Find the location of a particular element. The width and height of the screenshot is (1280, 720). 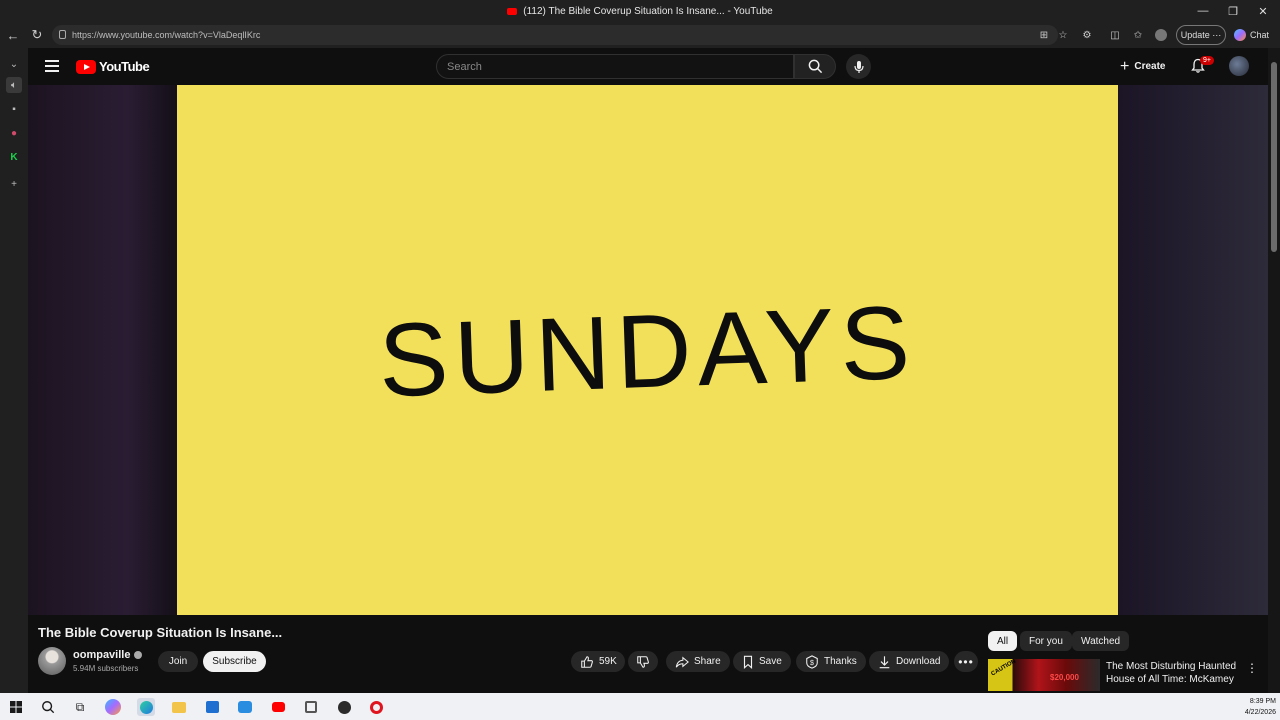

voice-search-button is located at coordinates (858, 66).